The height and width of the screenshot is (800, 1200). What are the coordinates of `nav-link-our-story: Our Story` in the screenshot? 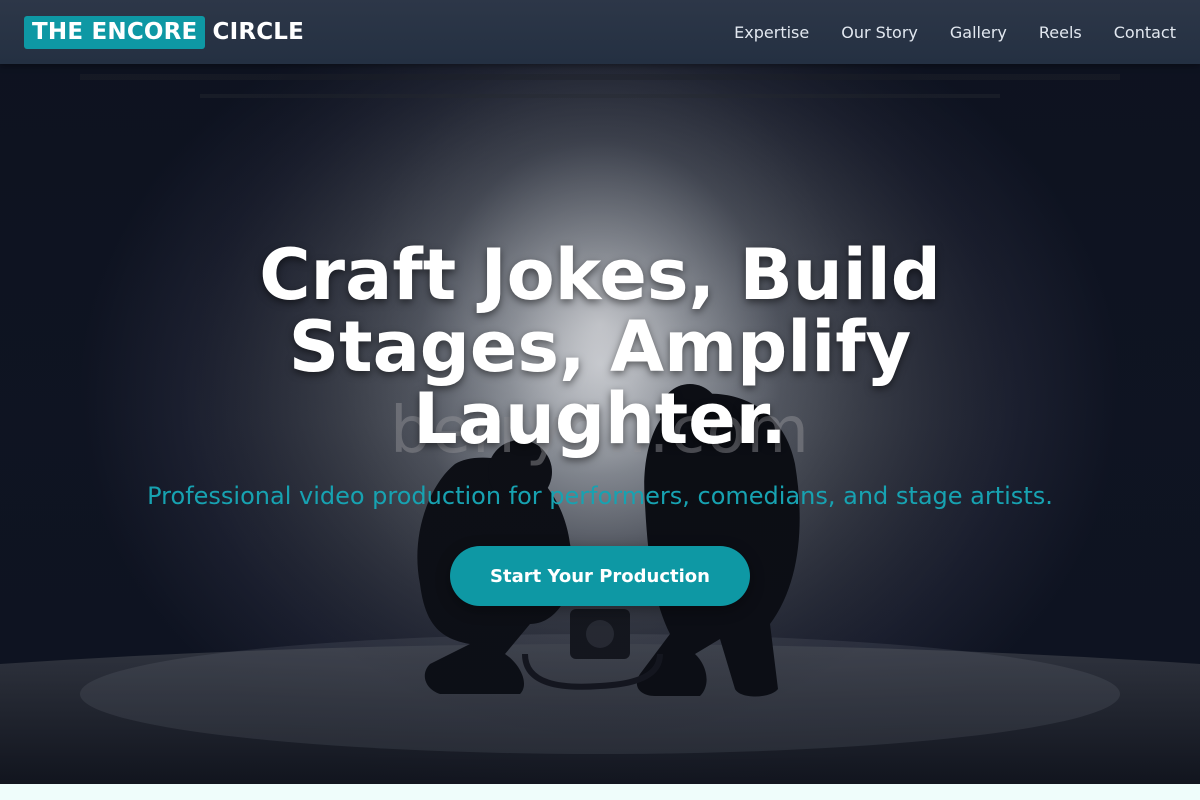 It's located at (879, 32).